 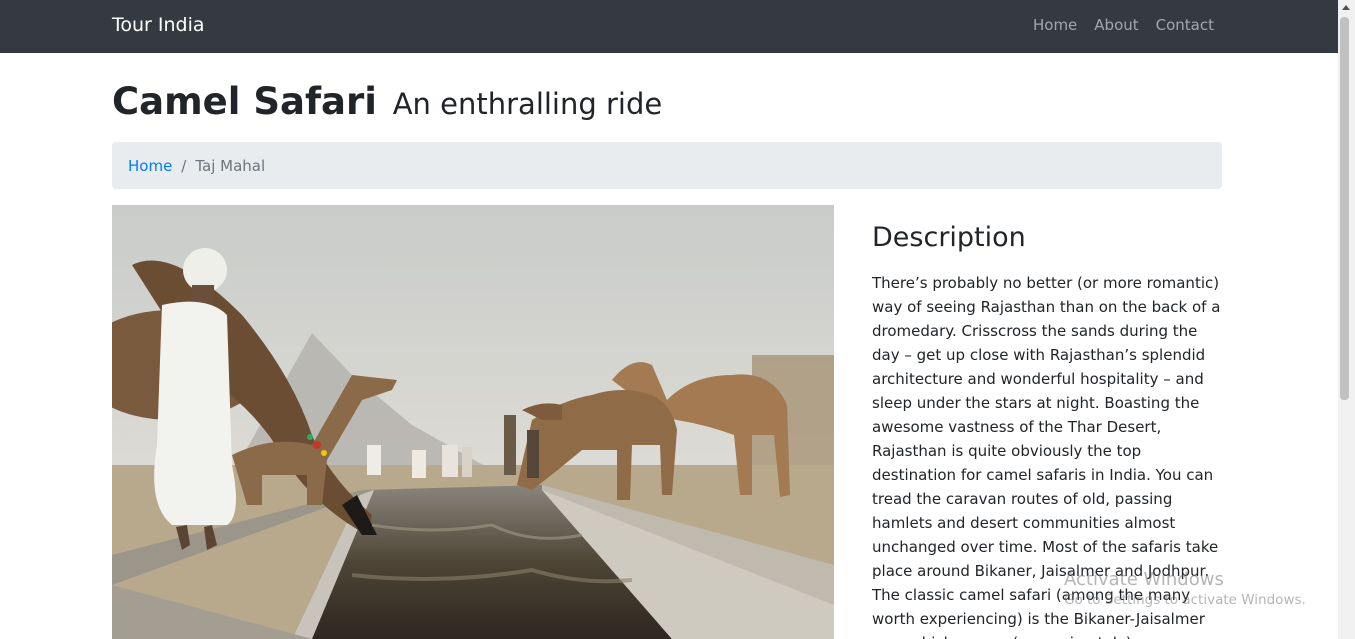 I want to click on nav-link-about: About, so click(x=1116, y=25).